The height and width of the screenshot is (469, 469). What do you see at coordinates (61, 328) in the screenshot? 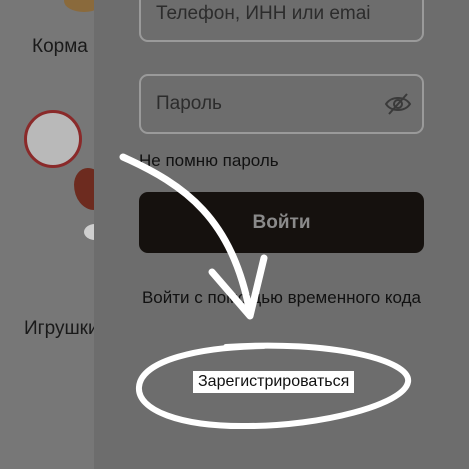
I see `category-label: Игрушки` at bounding box center [61, 328].